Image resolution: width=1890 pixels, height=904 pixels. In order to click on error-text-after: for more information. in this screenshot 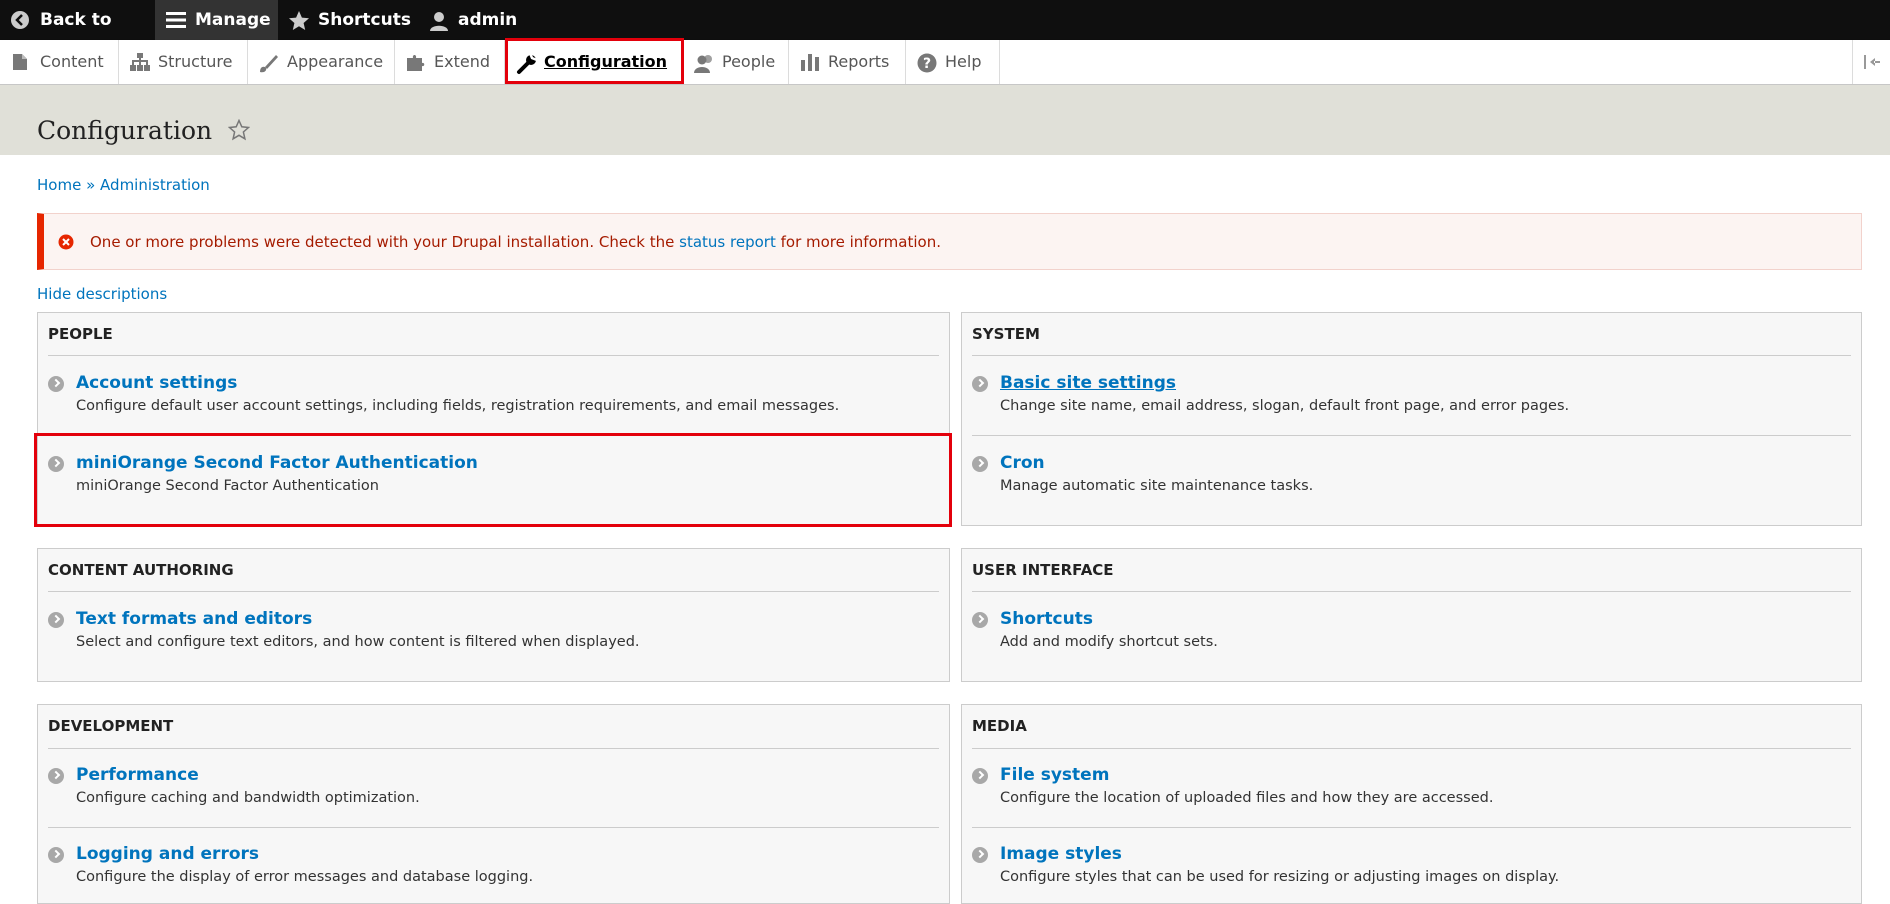, I will do `click(858, 242)`.